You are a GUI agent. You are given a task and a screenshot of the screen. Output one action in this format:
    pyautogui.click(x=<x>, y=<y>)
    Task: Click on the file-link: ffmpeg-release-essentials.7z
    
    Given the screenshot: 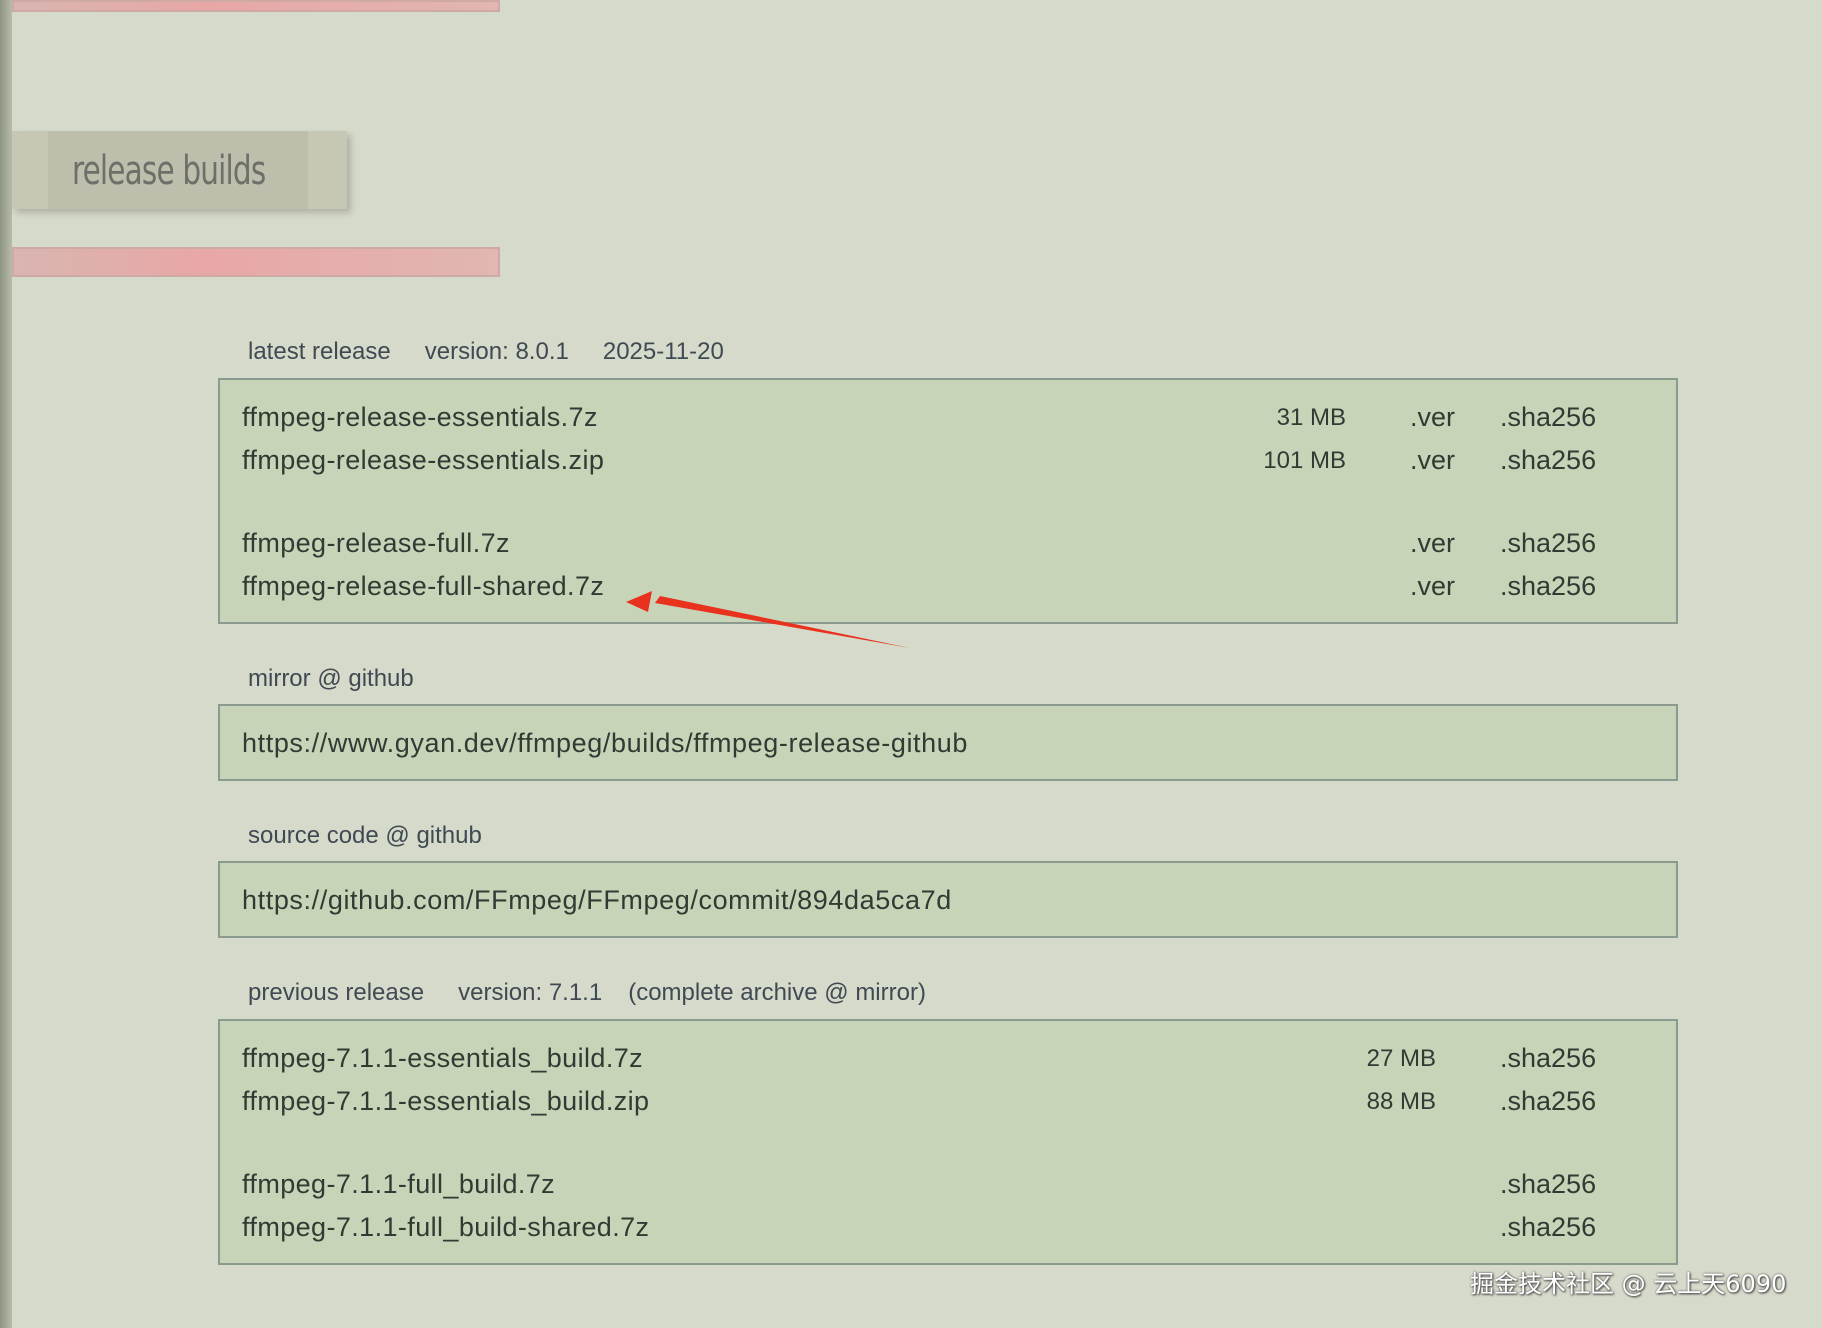 What is the action you would take?
    pyautogui.click(x=420, y=417)
    